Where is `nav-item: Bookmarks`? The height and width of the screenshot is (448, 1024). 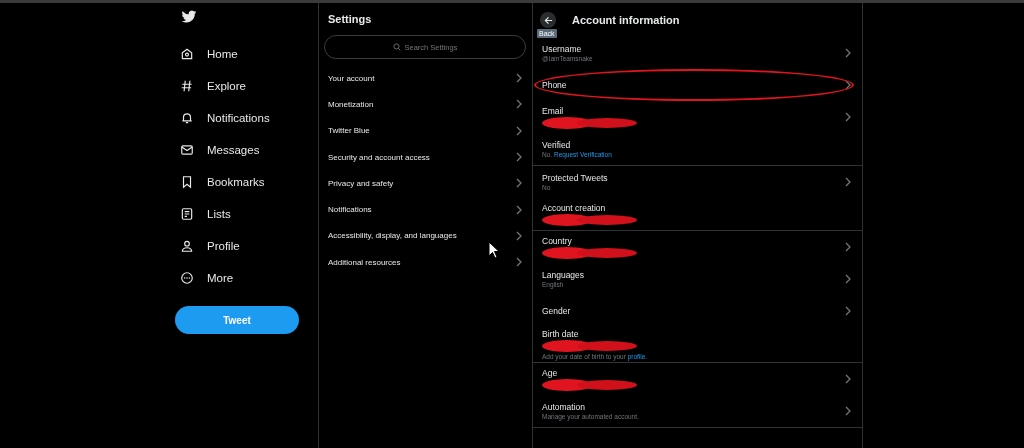 nav-item: Bookmarks is located at coordinates (246, 182).